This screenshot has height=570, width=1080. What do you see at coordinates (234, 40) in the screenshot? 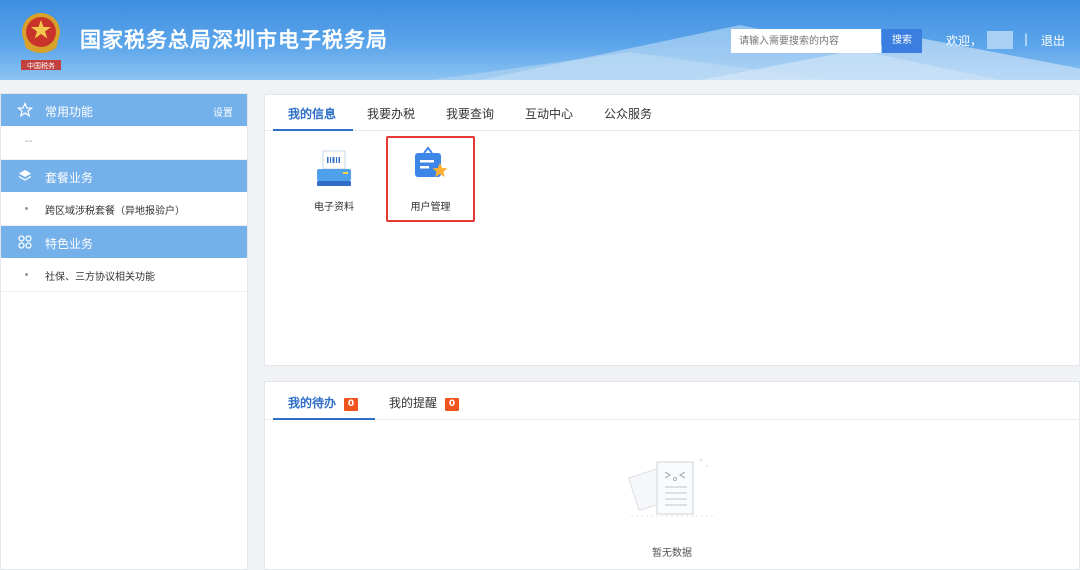
I see `site-title: 国家税务总局深圳市电子税务局` at bounding box center [234, 40].